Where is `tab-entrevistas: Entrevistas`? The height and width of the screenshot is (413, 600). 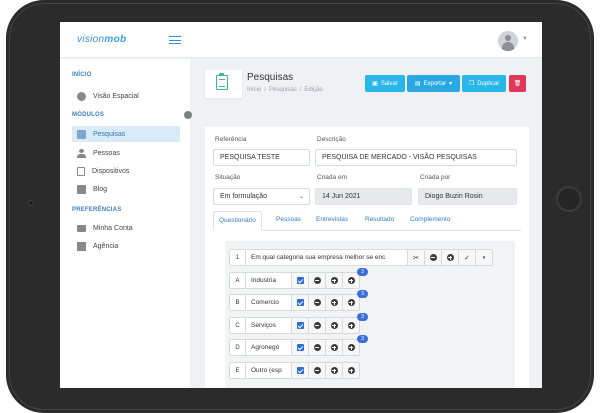
tab-entrevistas: Entrevistas is located at coordinates (332, 219).